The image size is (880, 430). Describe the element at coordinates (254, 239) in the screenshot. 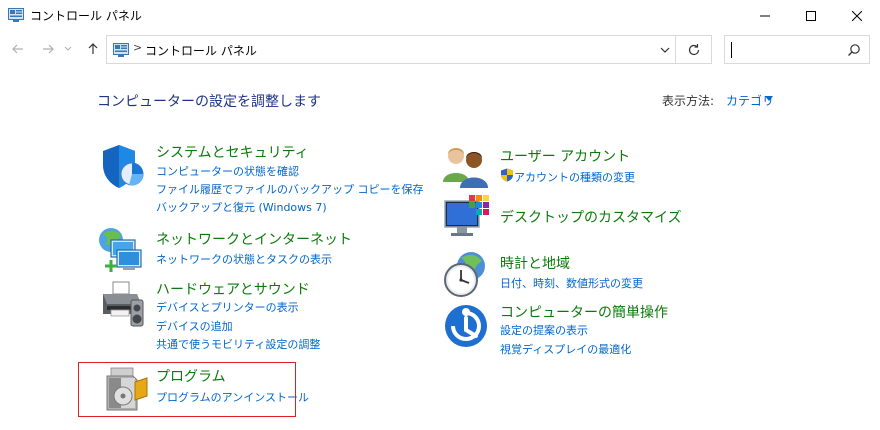

I see `category-title-network-internet: ネットワークとインターネット` at that location.